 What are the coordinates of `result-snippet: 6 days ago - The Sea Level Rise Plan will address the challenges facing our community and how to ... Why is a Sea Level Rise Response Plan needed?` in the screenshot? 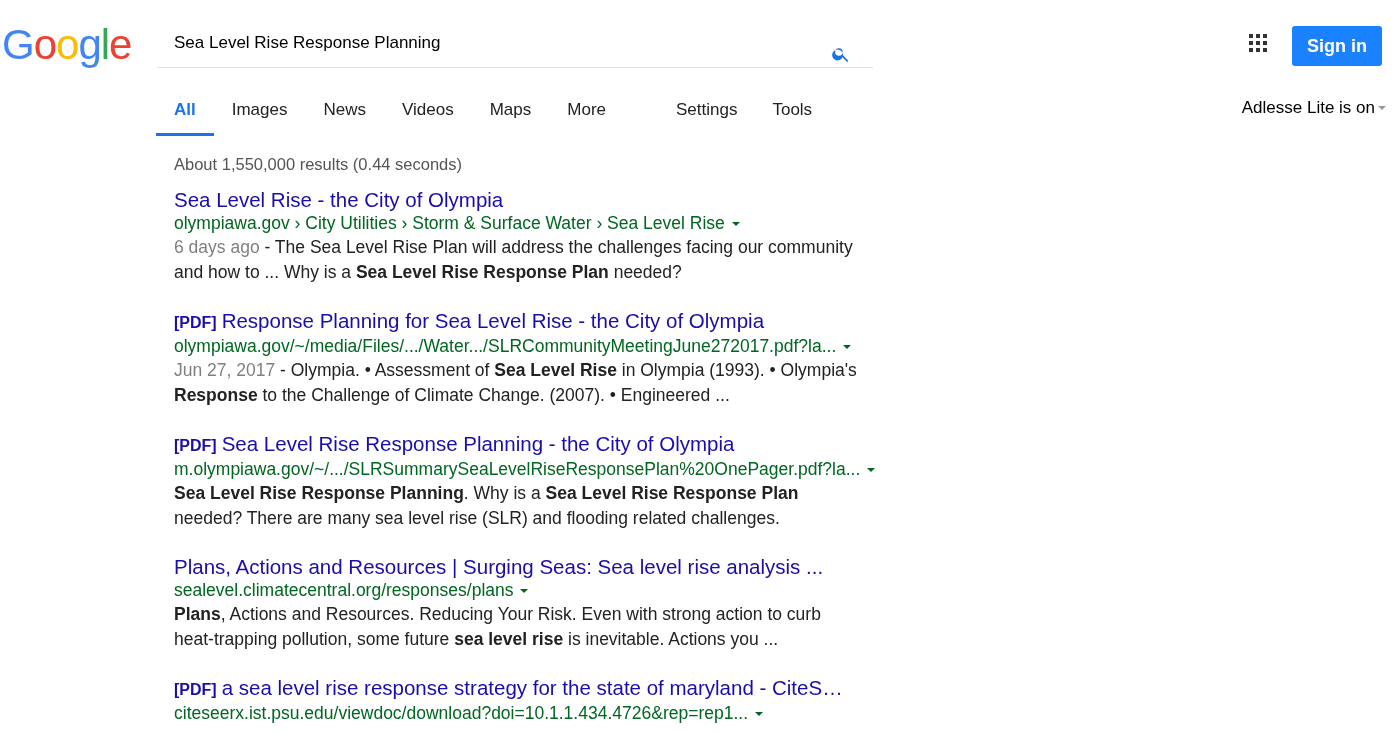 It's located at (514, 260).